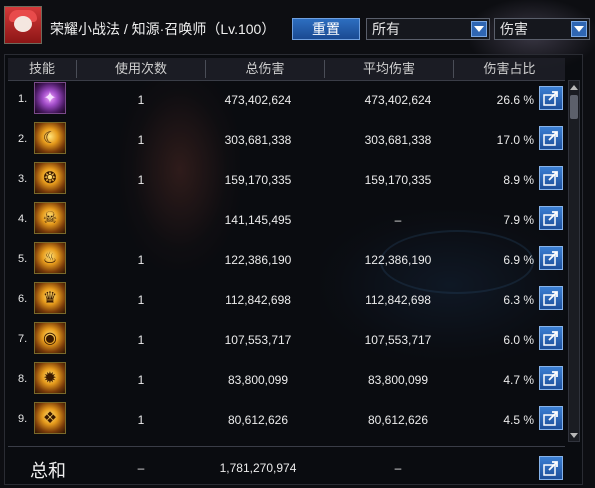  I want to click on golden-demon-mask-skill-icon: ☠, so click(50, 218).